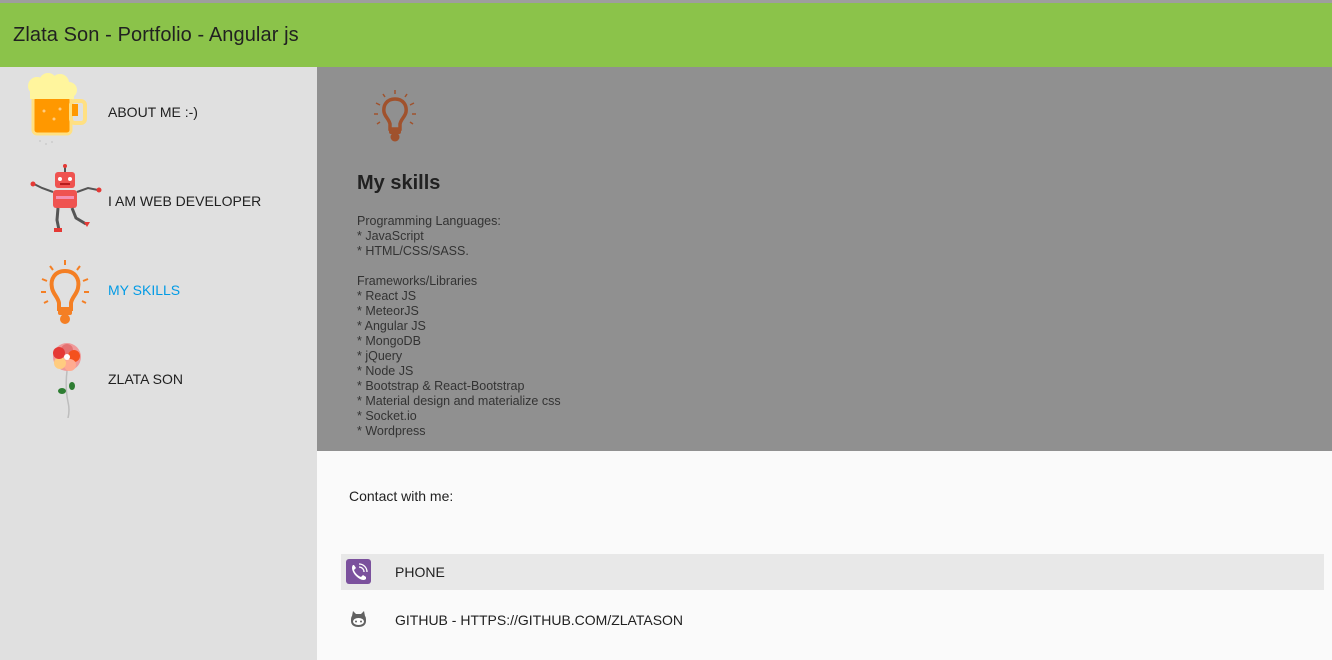 The height and width of the screenshot is (660, 1332). Describe the element at coordinates (832, 620) in the screenshot. I see `contact-item-github: GITHUB - HTTPS://GITHUB.COM/ZLATASON` at that location.